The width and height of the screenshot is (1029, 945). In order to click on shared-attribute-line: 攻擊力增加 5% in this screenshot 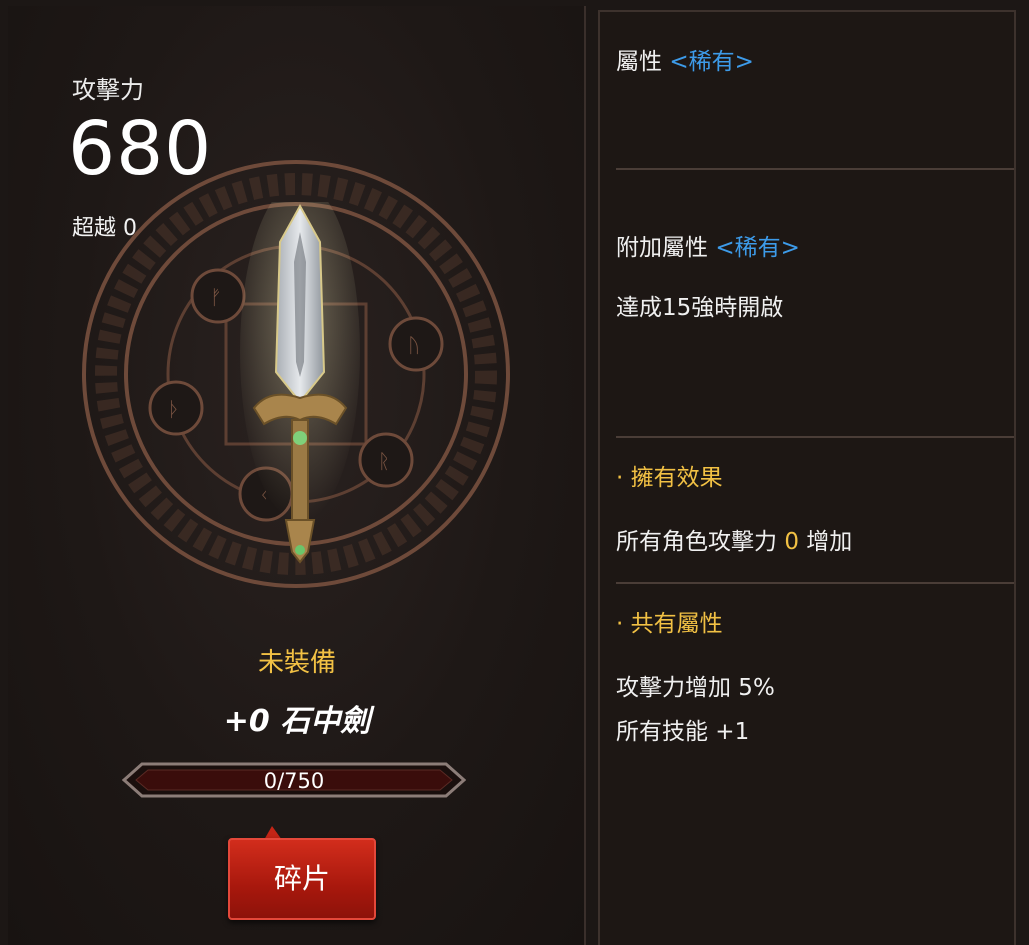, I will do `click(695, 688)`.